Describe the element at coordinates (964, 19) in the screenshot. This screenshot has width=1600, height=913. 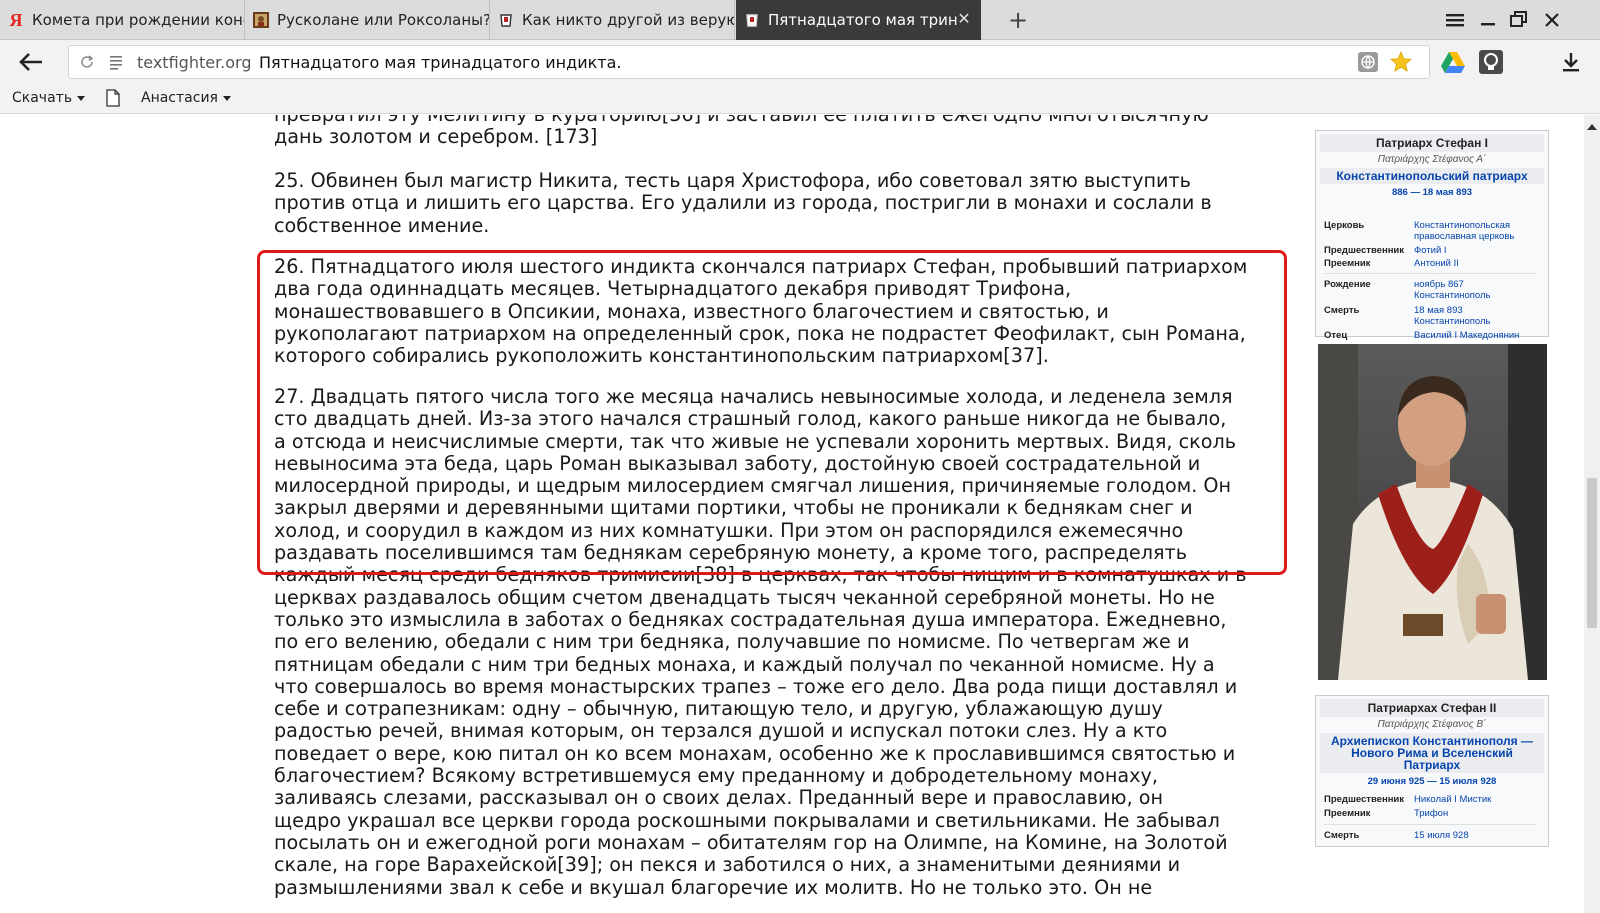
I see `tab-close-icon: ✕` at that location.